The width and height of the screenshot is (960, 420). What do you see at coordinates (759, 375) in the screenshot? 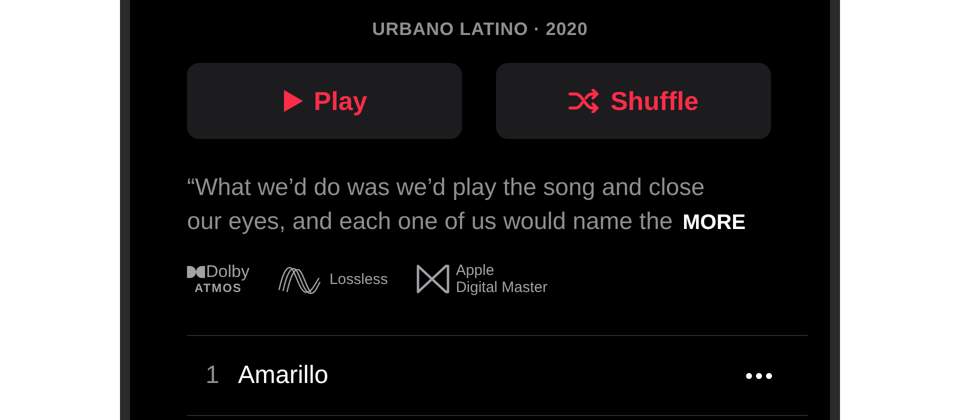
I see `more-icon` at bounding box center [759, 375].